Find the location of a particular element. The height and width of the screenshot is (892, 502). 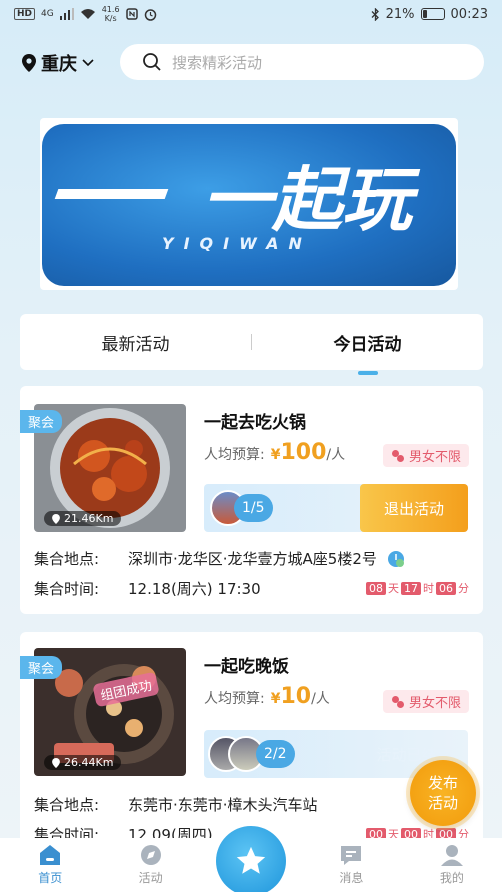

battery-percent: 21% is located at coordinates (400, 14).